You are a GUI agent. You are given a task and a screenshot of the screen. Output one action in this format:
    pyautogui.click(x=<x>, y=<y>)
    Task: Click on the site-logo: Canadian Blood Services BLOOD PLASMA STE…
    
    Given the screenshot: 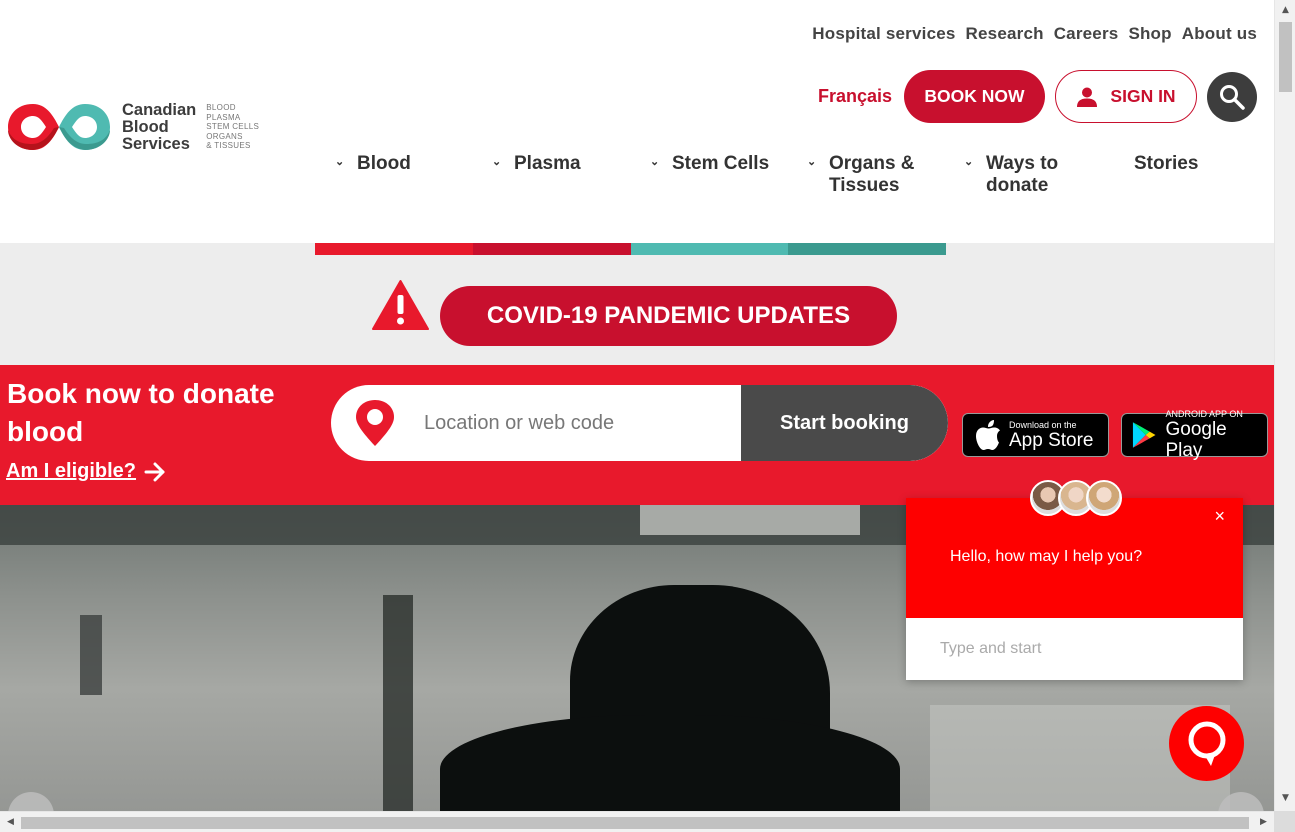 What is the action you would take?
    pyautogui.click(x=132, y=127)
    